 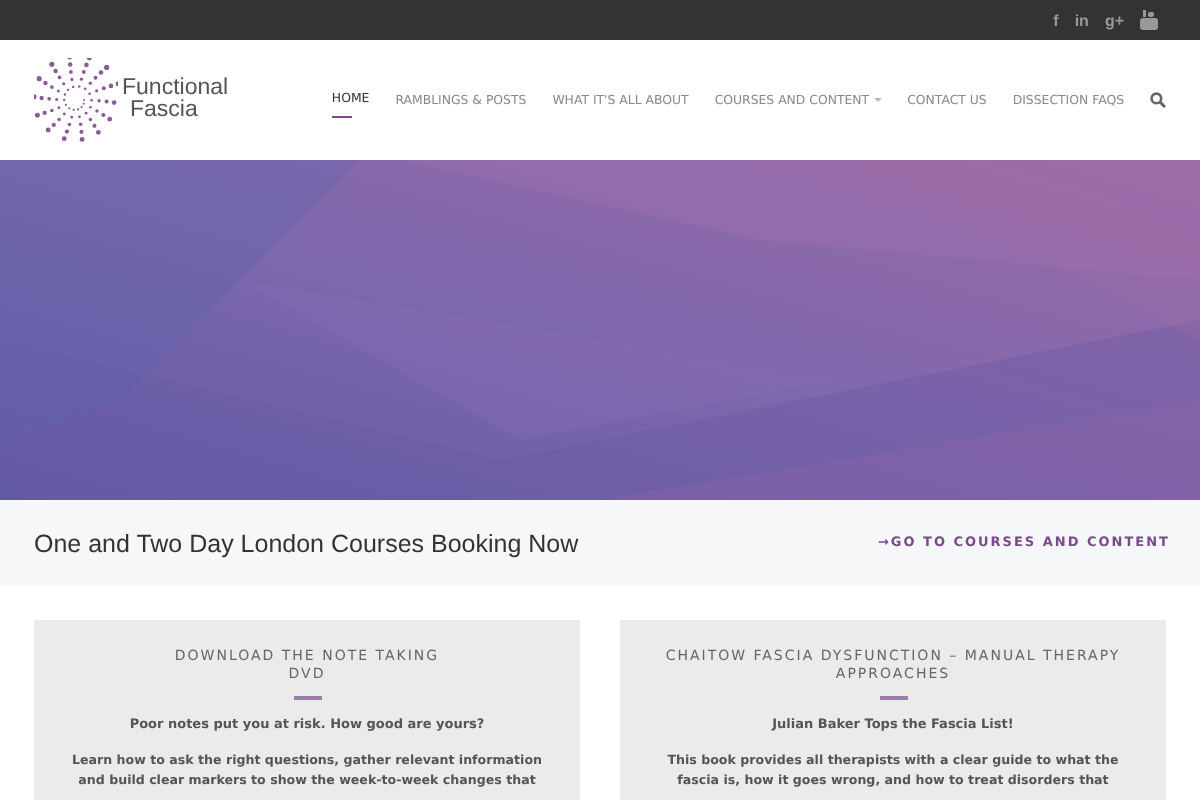 I want to click on logo-text: Fascia, so click(x=175, y=111).